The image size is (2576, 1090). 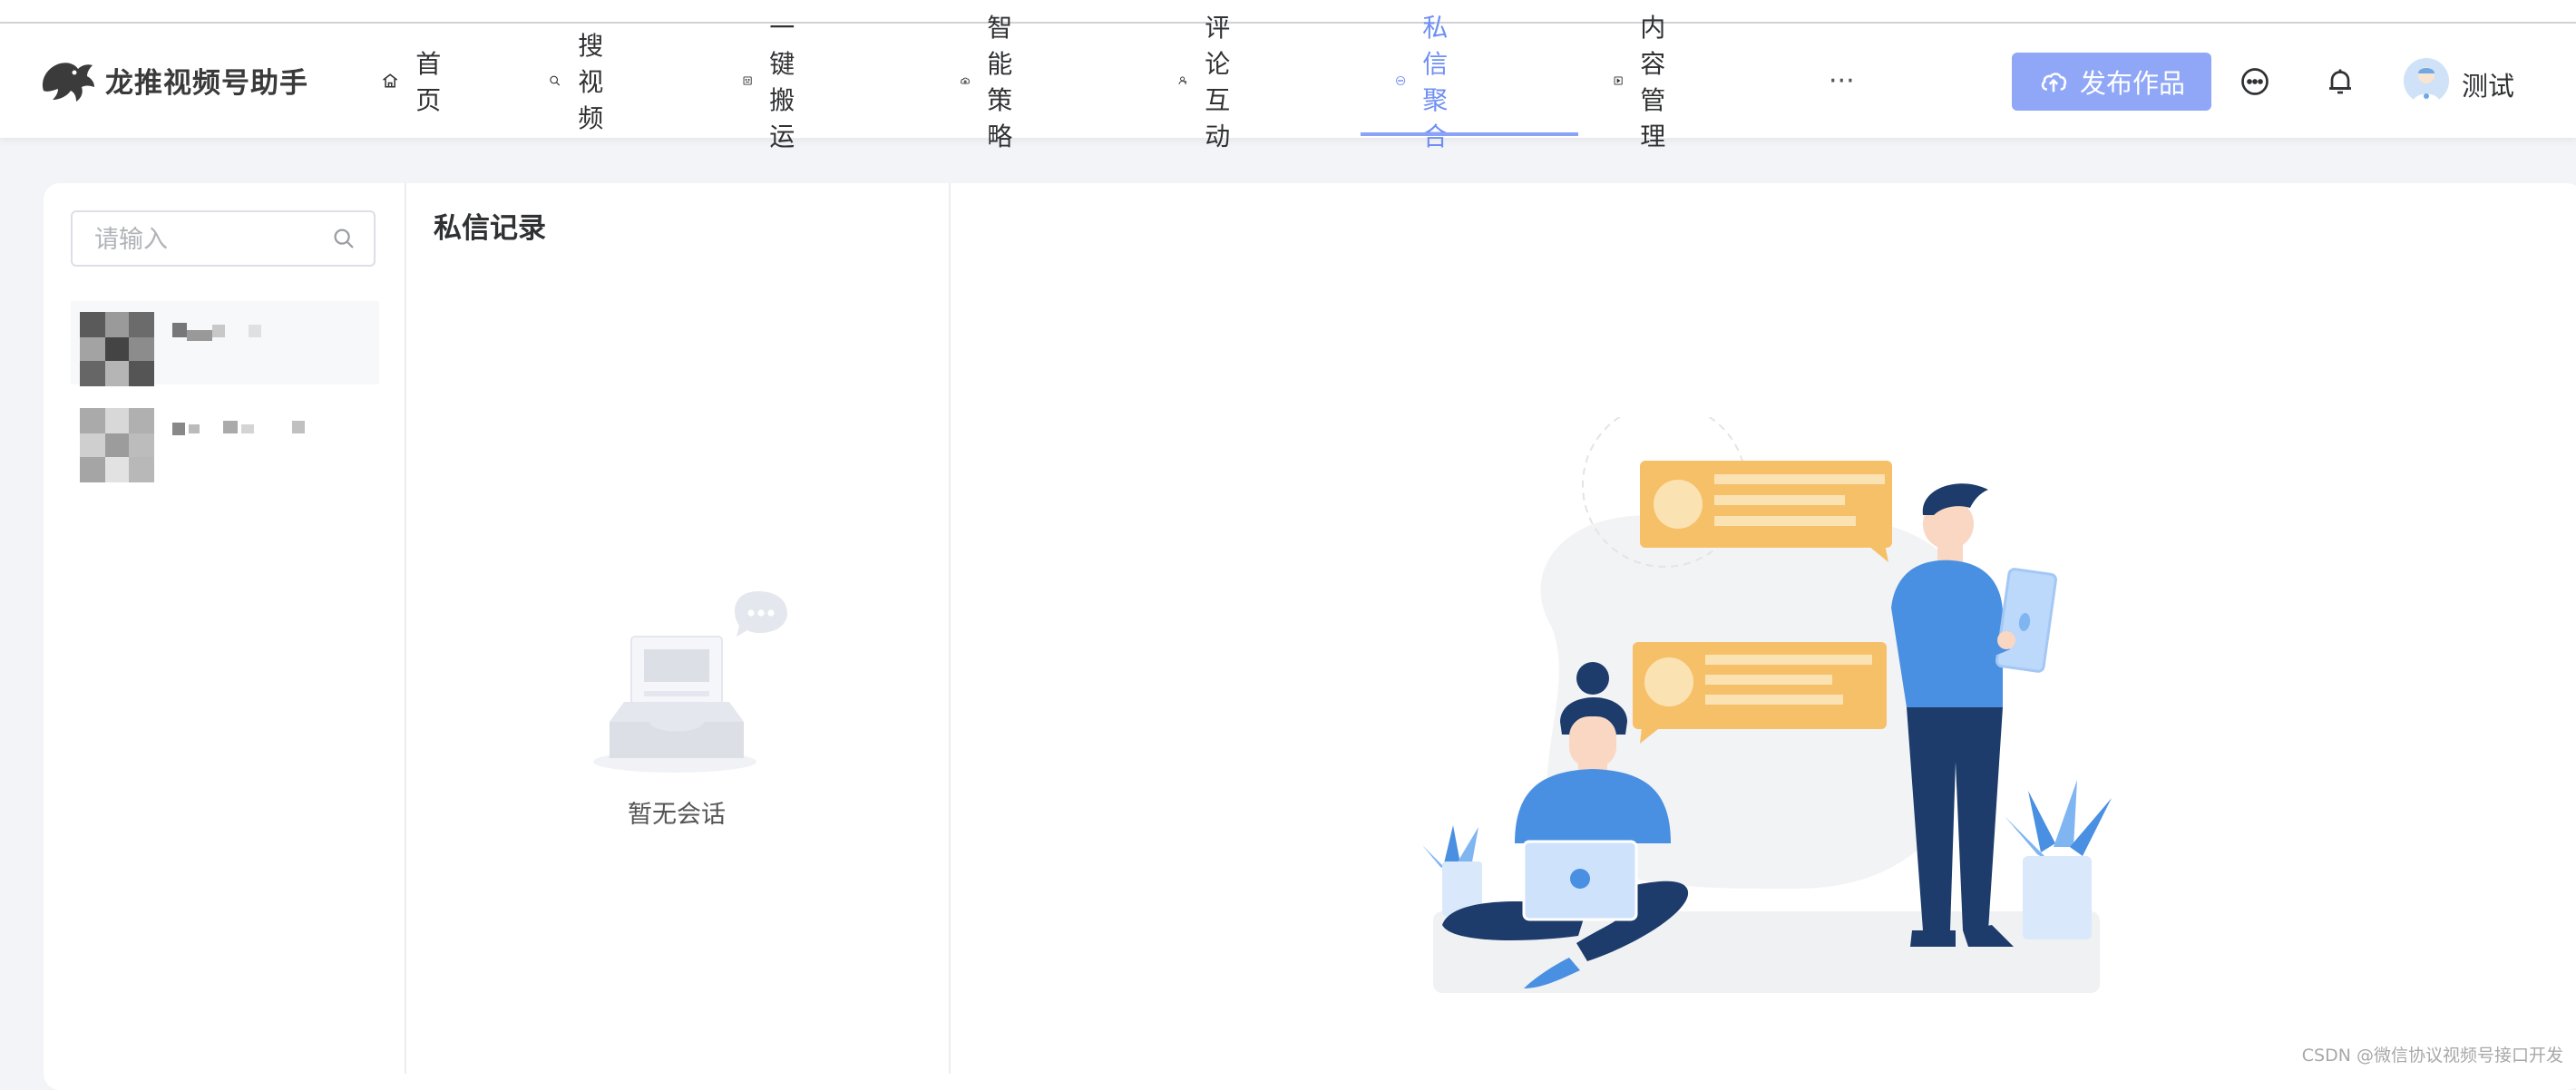 I want to click on app-title: 龙推视频号助手, so click(x=206, y=83).